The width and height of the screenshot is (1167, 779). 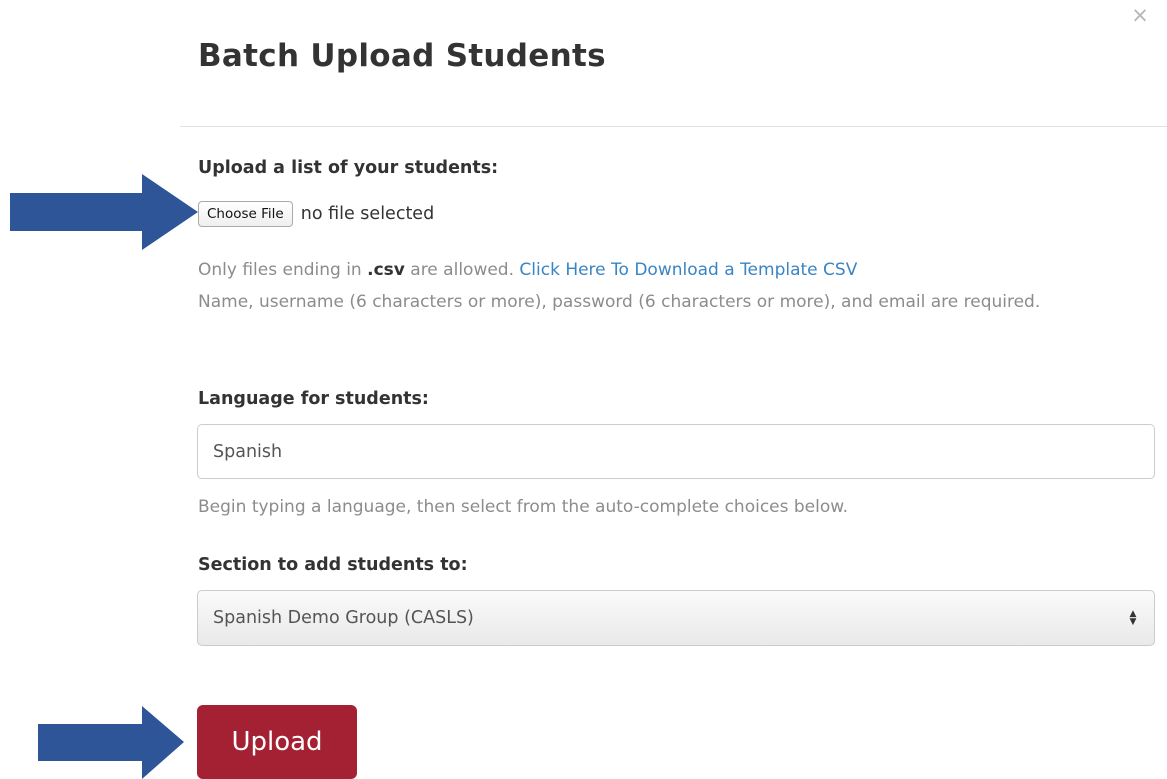 What do you see at coordinates (1140, 15) in the screenshot?
I see `close-icon: ×` at bounding box center [1140, 15].